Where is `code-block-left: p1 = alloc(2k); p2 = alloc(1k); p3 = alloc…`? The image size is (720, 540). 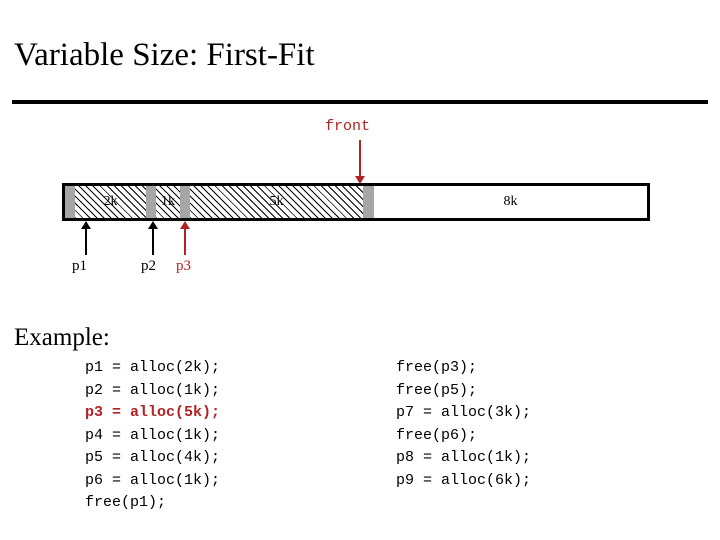 code-block-left: p1 = alloc(2k); p2 = alloc(1k); p3 = alloc… is located at coordinates (152, 436).